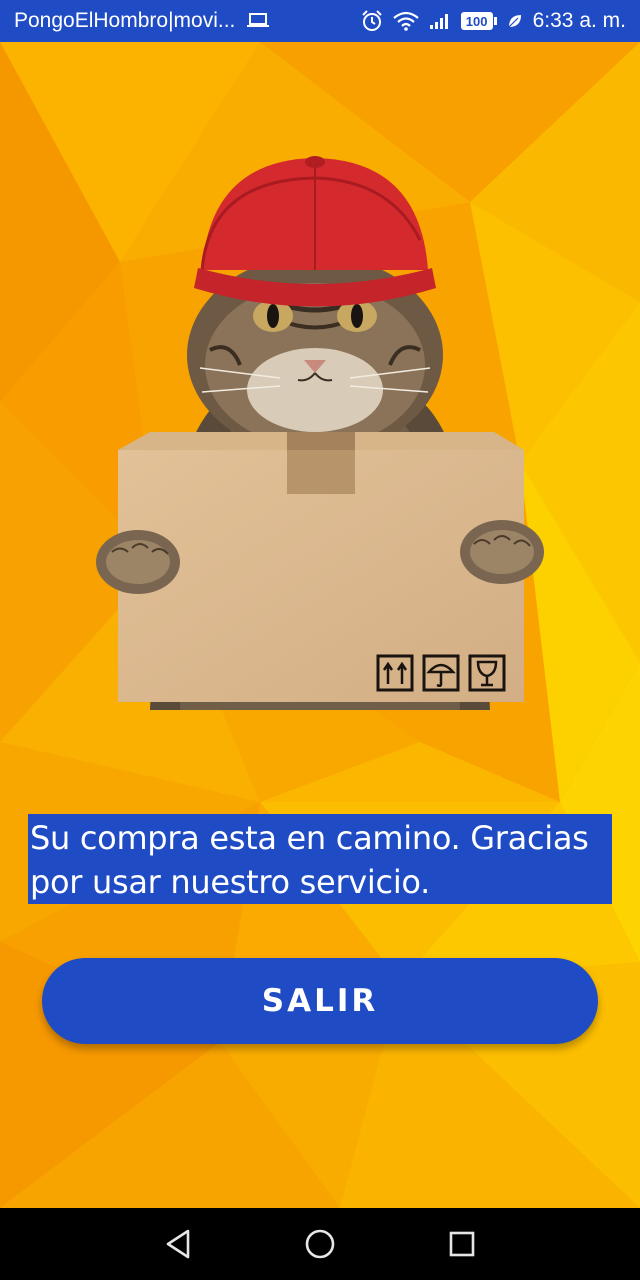 The height and width of the screenshot is (1280, 640). I want to click on wifi-icon, so click(405, 21).